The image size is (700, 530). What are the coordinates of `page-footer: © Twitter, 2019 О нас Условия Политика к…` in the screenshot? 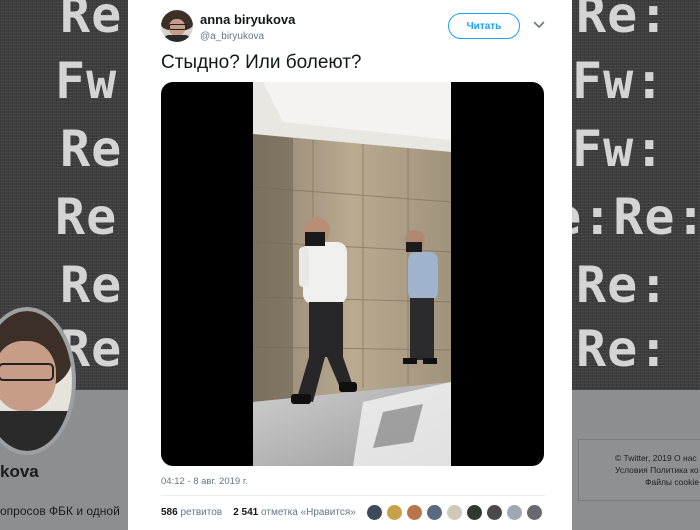 It's located at (639, 470).